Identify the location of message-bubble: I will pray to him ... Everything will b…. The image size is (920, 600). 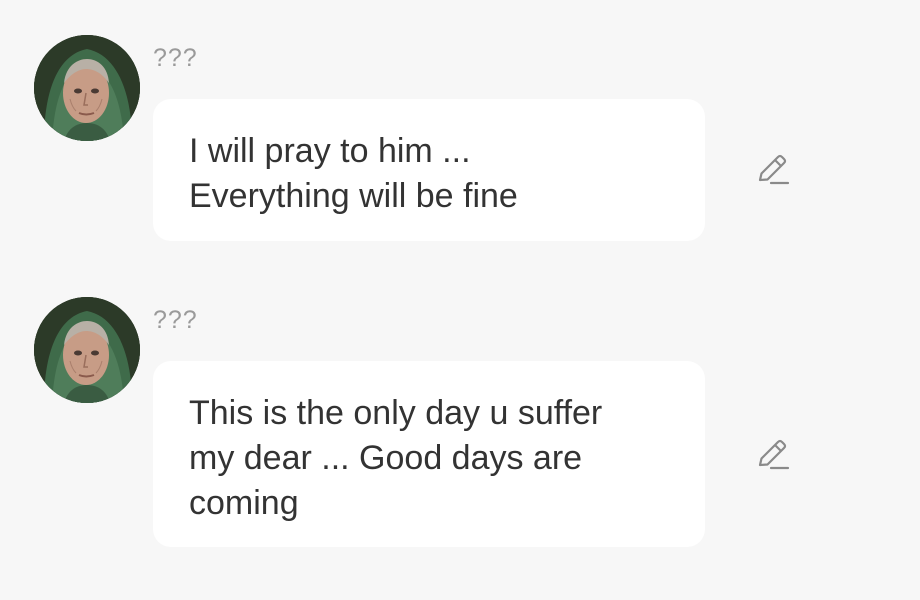
(429, 170).